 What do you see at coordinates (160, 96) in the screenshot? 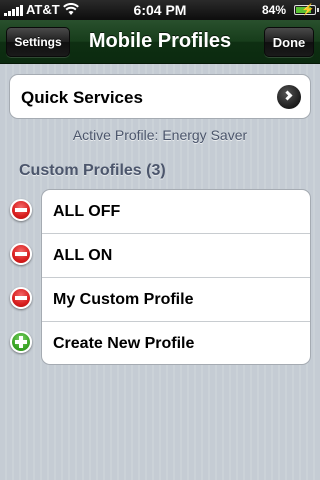
I see `quick-services-cell: Quick Services` at bounding box center [160, 96].